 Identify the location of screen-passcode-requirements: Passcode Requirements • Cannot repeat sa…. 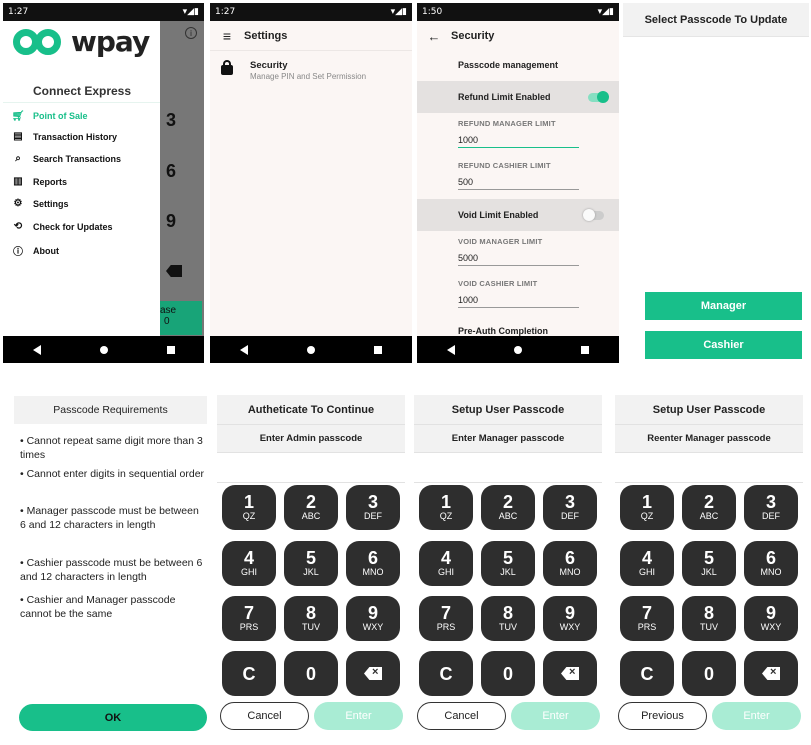
(106, 564).